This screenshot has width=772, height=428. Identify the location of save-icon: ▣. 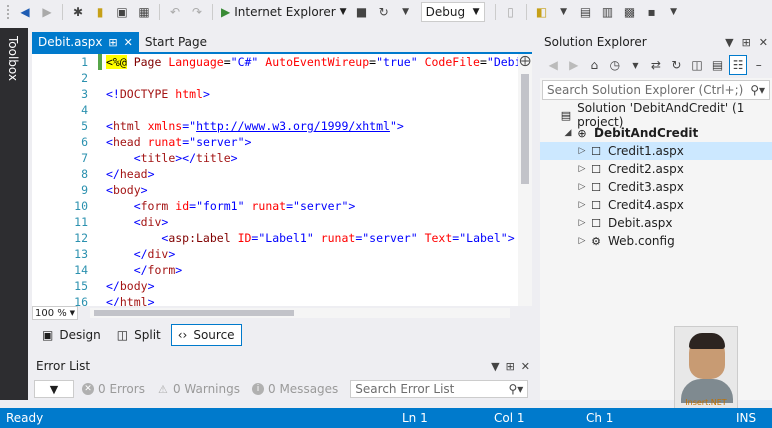
(122, 12).